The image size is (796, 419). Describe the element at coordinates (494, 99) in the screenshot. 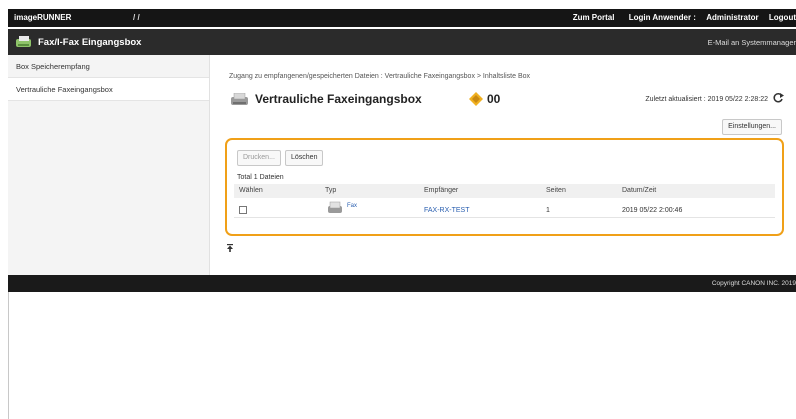

I see `box-number: 00` at that location.